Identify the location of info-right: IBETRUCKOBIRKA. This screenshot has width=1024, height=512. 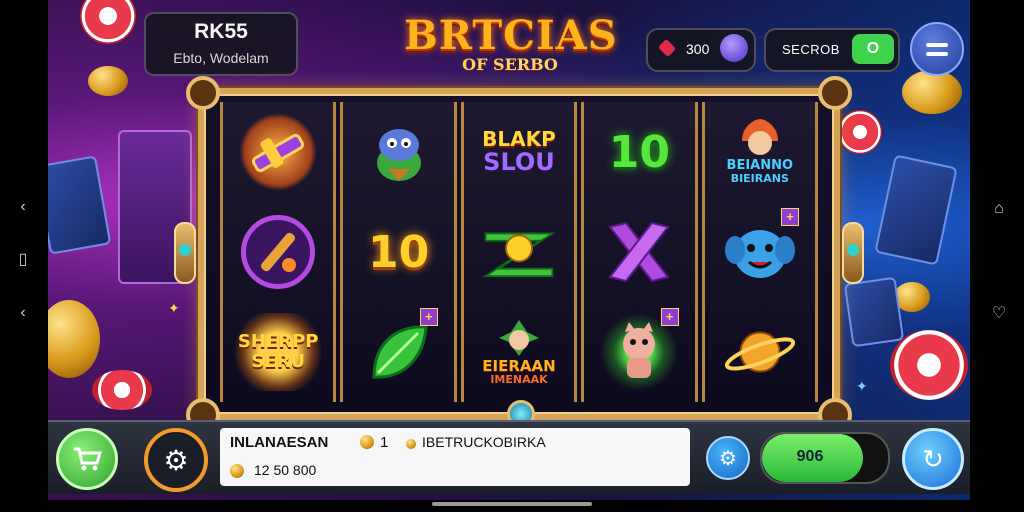
(476, 442).